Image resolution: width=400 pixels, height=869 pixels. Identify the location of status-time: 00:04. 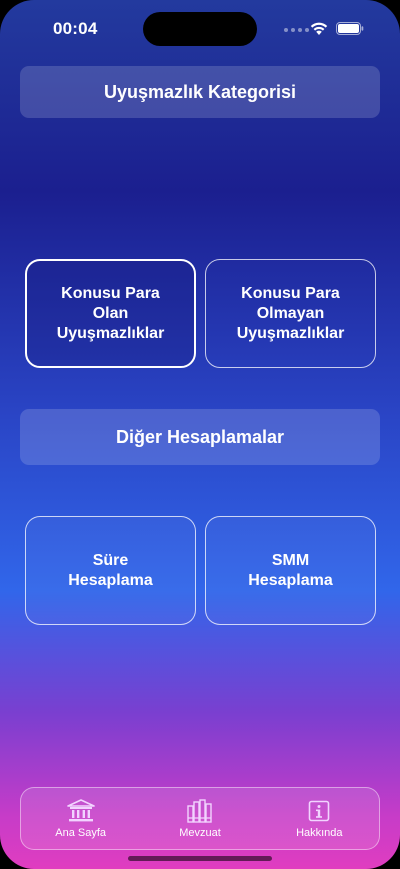
(75, 28).